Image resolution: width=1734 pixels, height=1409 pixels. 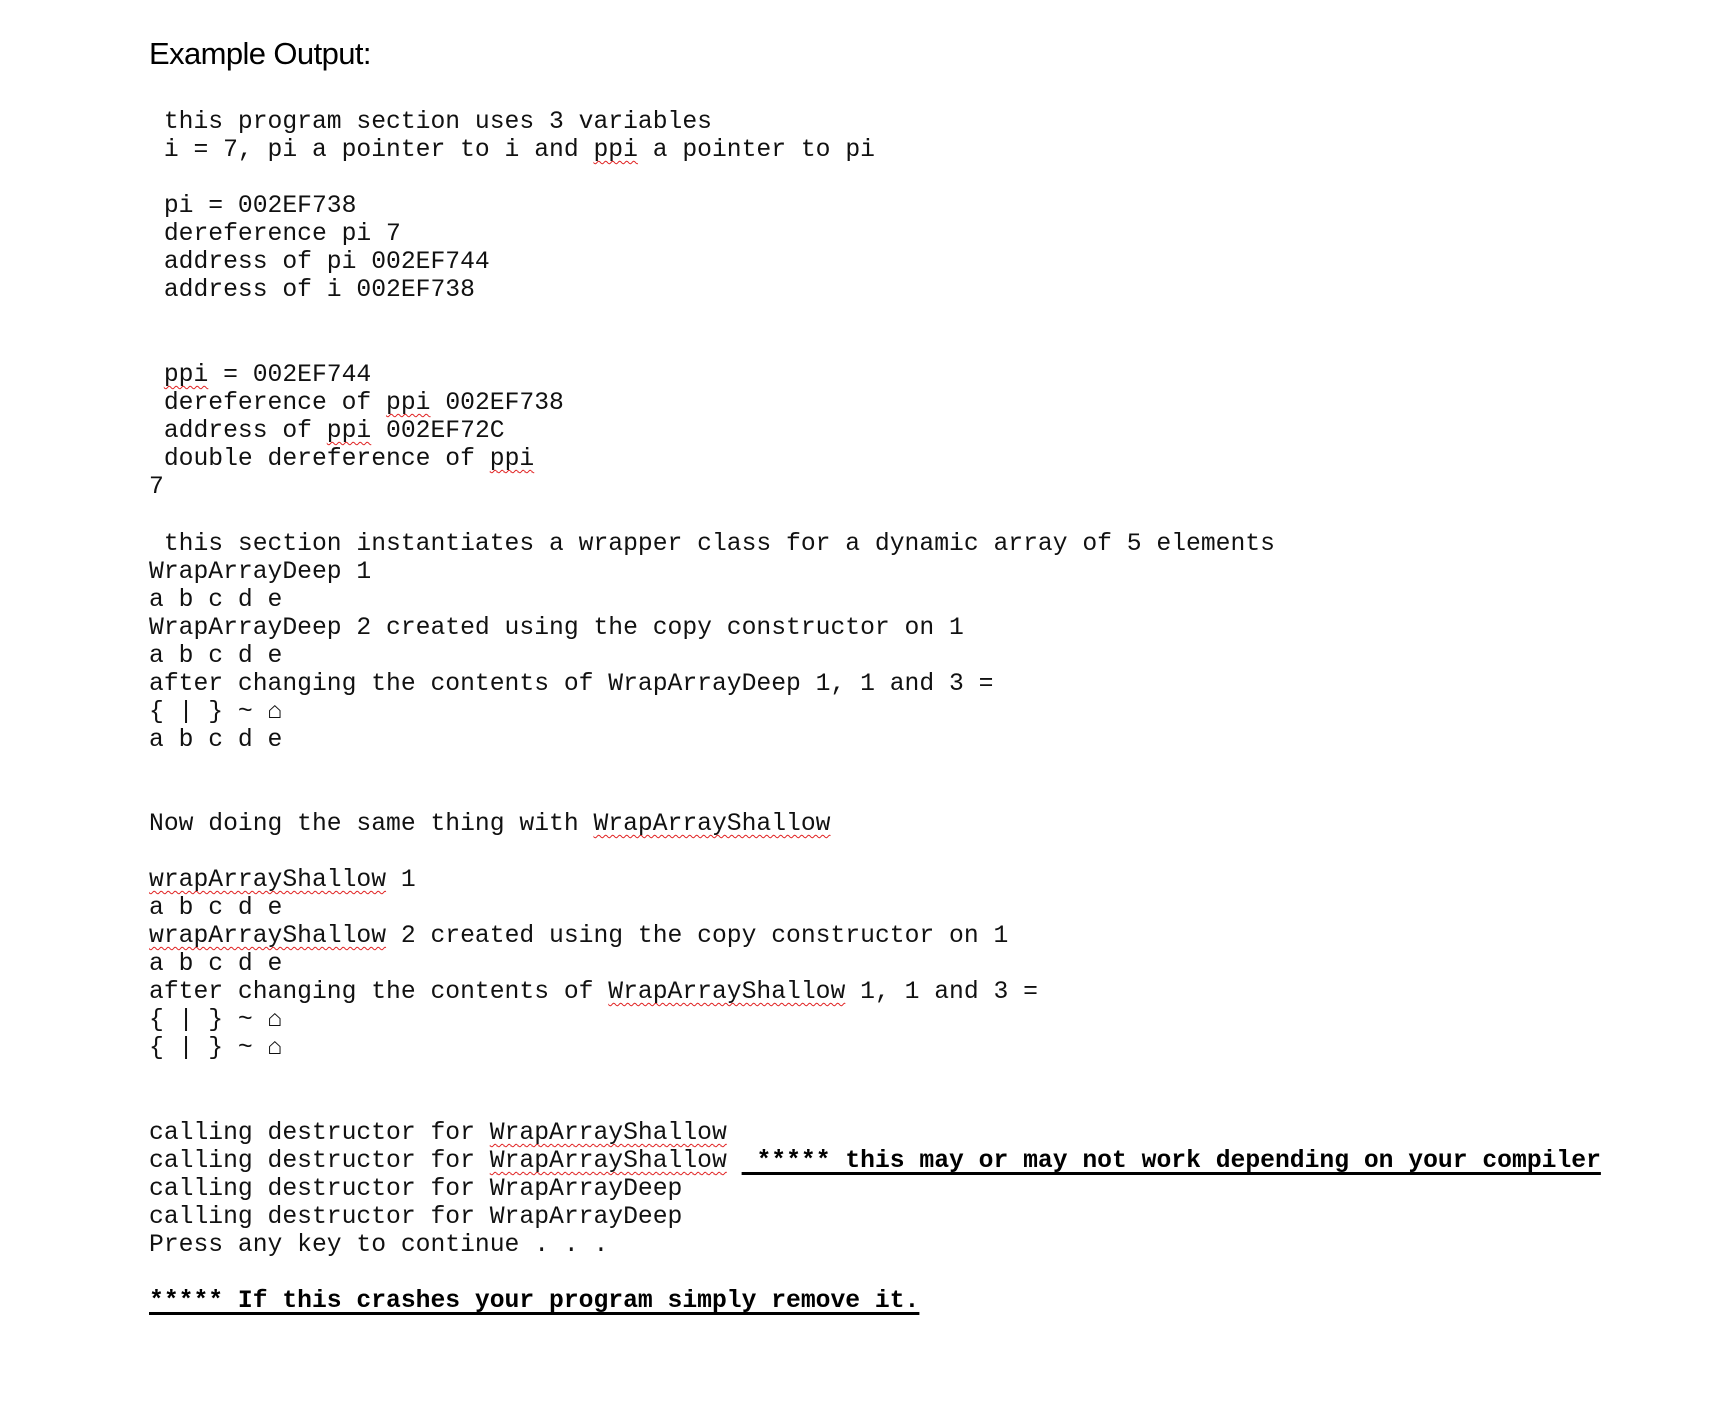 What do you see at coordinates (260, 572) in the screenshot?
I see `output-line: WrapArrayDeep 1` at bounding box center [260, 572].